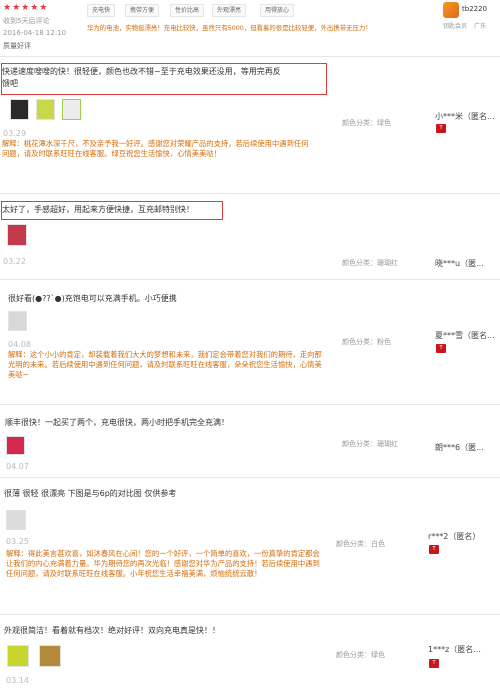  I want to click on review-date: 03.29, so click(14, 133).